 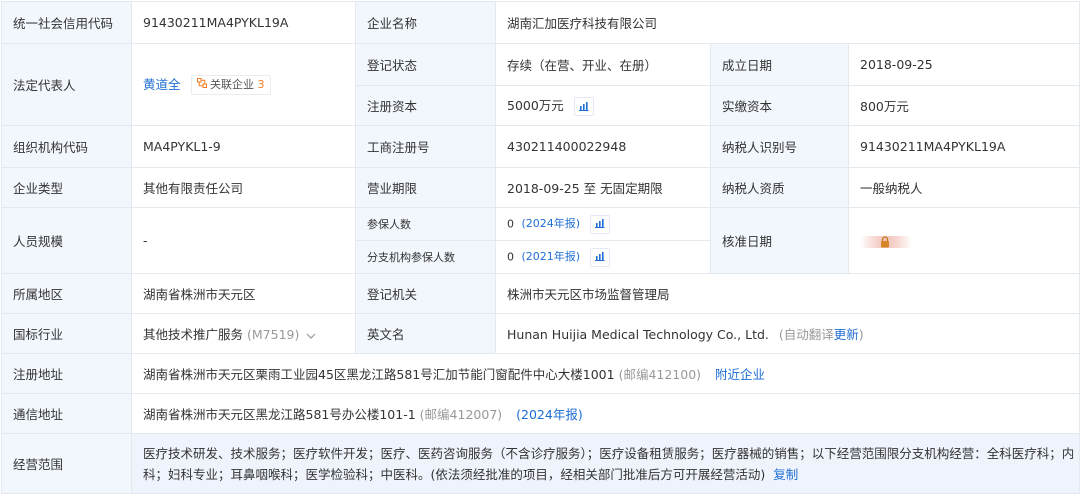 I want to click on taxpayer-qual-label: 纳税人资质, so click(x=779, y=187).